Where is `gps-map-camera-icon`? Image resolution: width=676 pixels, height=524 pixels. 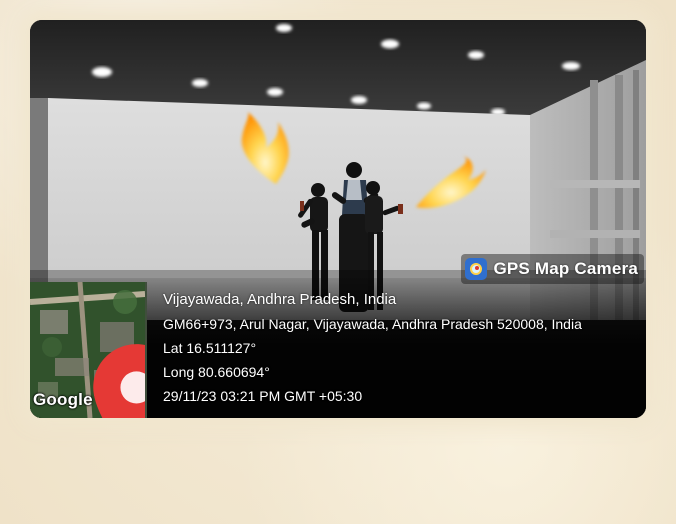 gps-map-camera-icon is located at coordinates (476, 269).